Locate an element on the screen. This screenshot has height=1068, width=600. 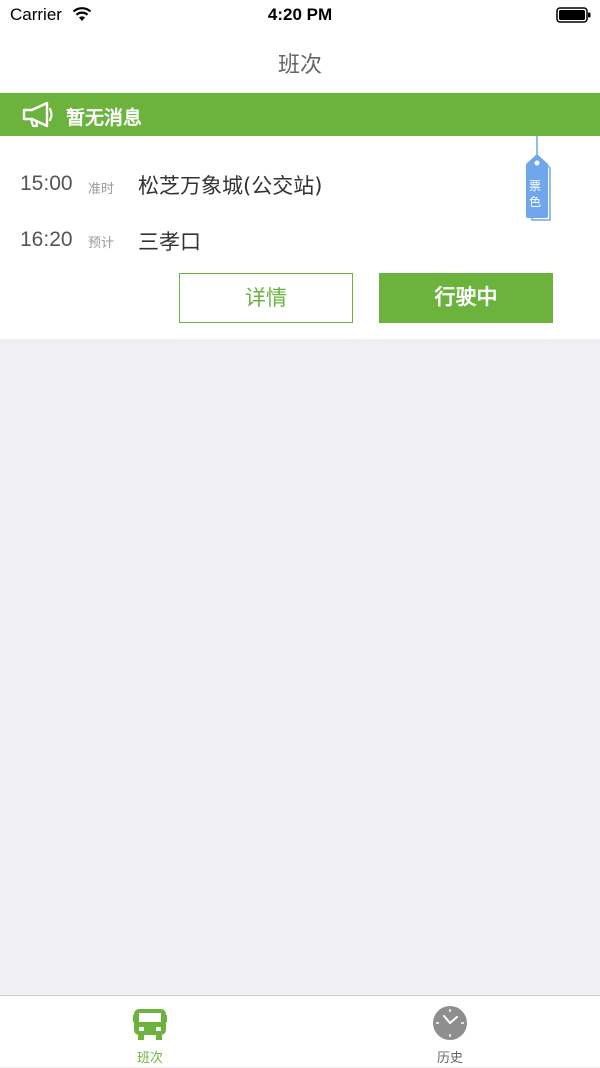
arrival-station: 三孝口 is located at coordinates (169, 242).